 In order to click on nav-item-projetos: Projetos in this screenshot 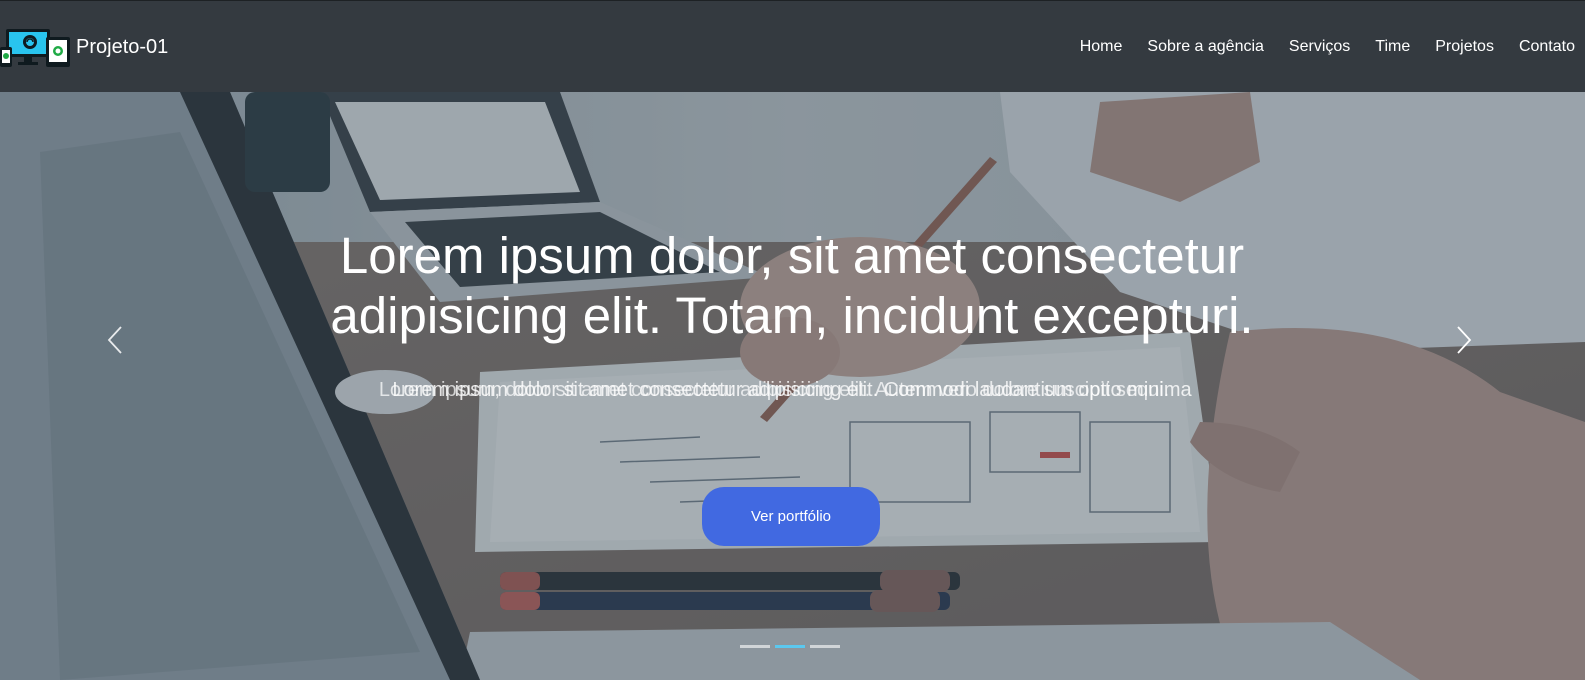, I will do `click(1464, 47)`.